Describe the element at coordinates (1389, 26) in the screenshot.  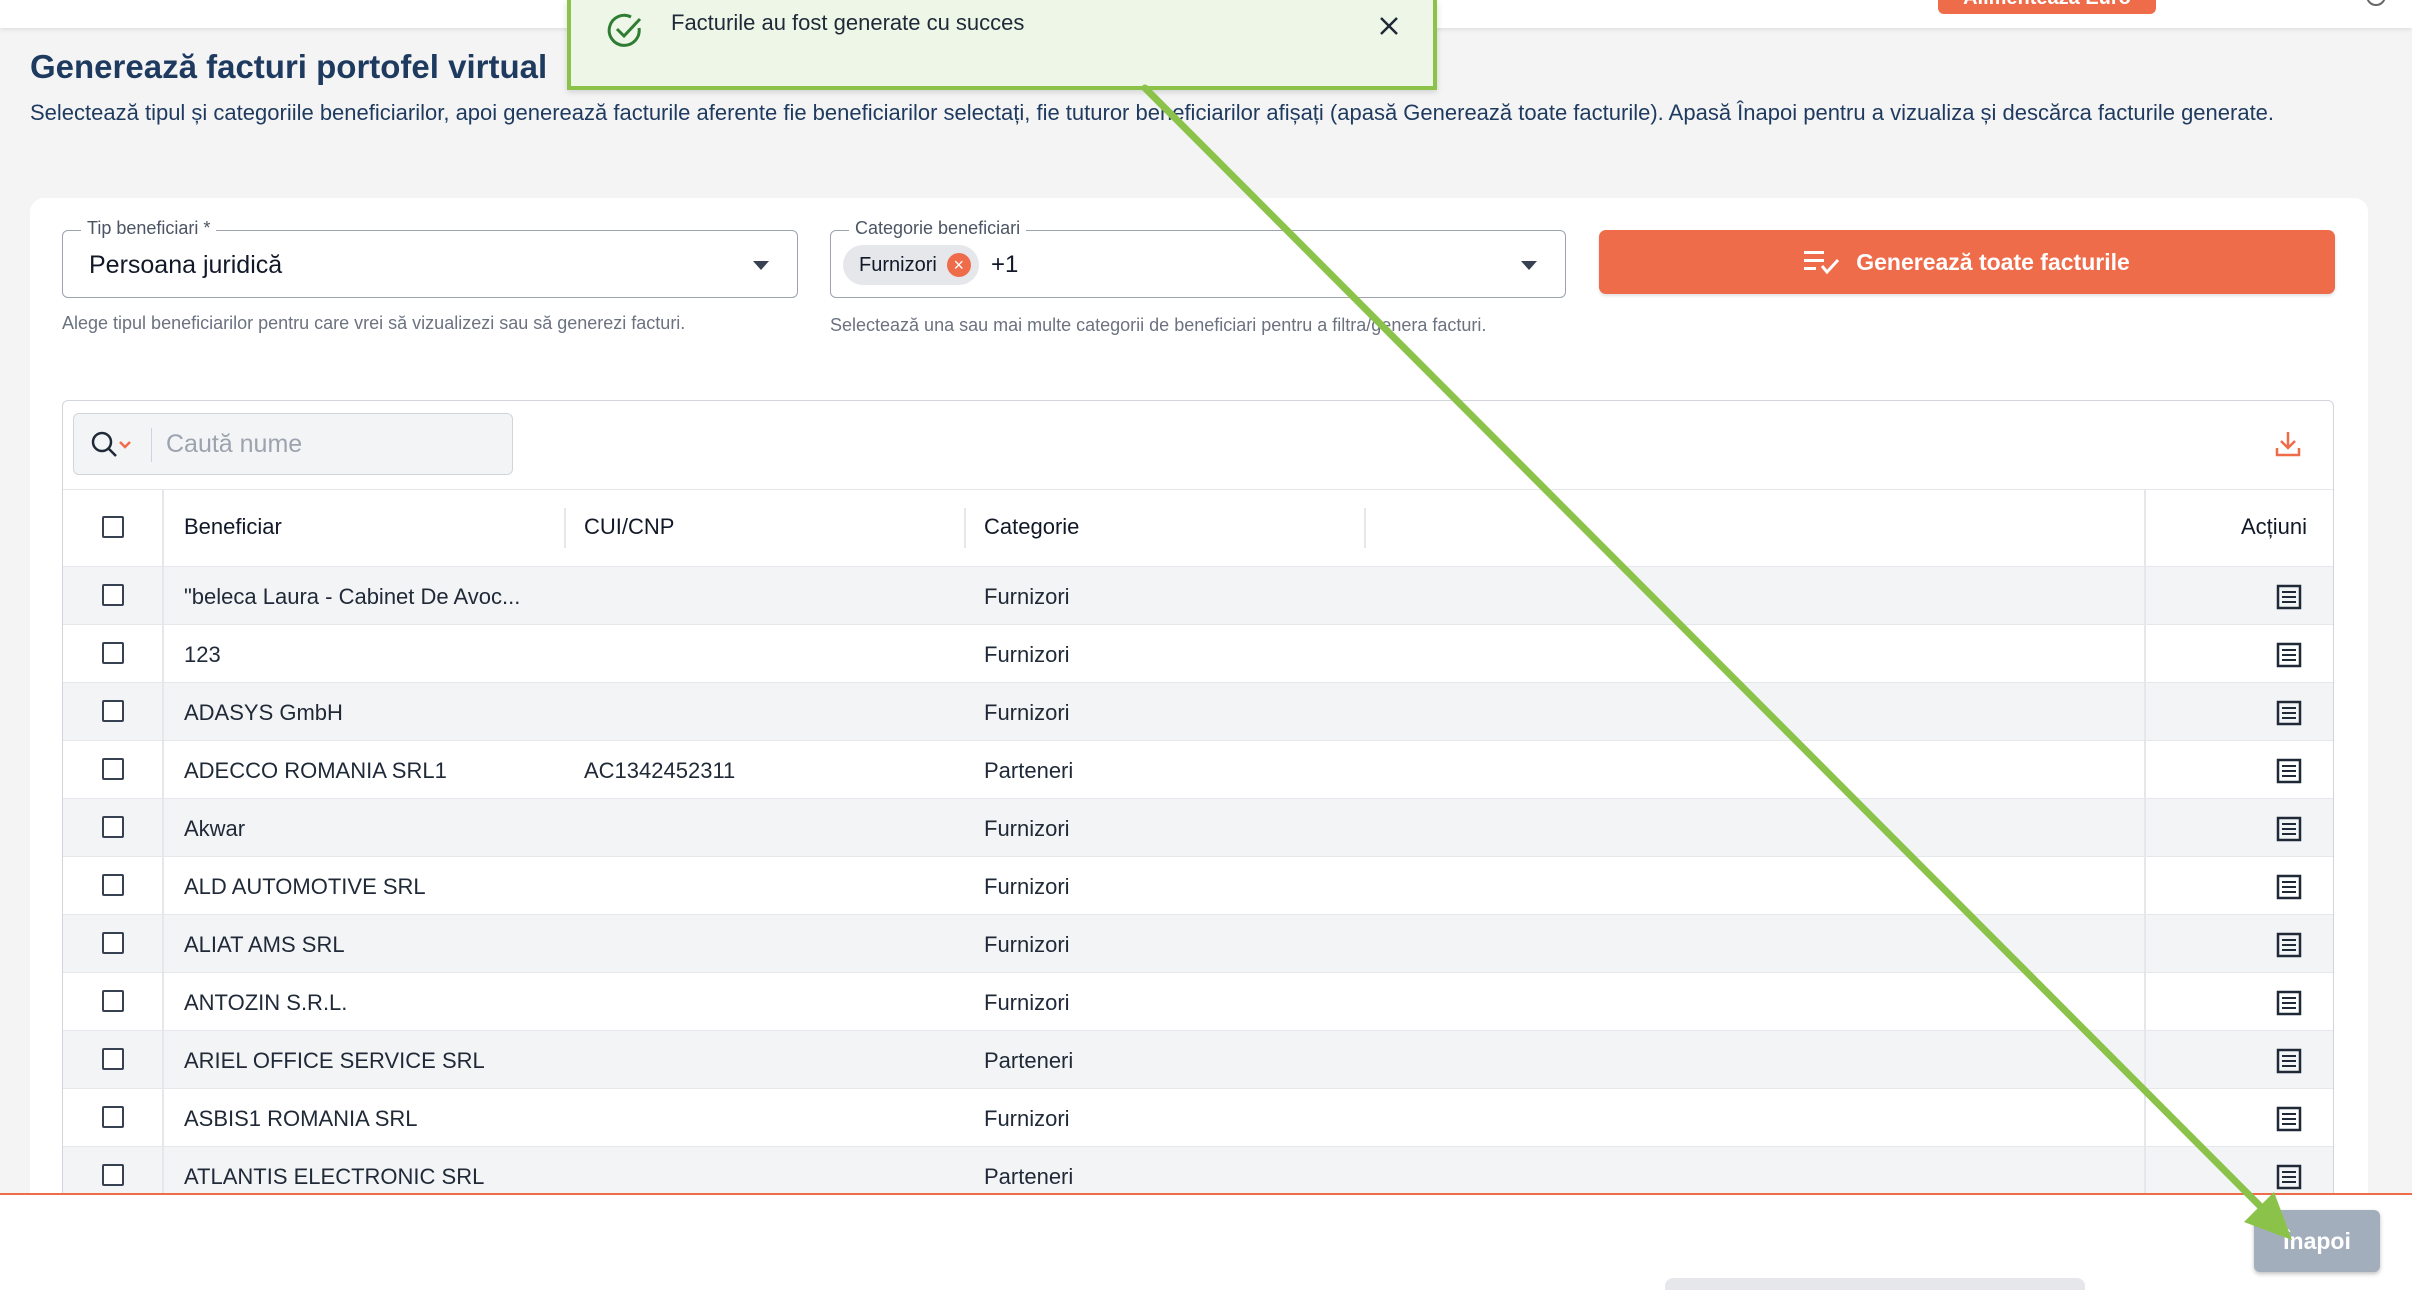
I see `close-icon` at that location.